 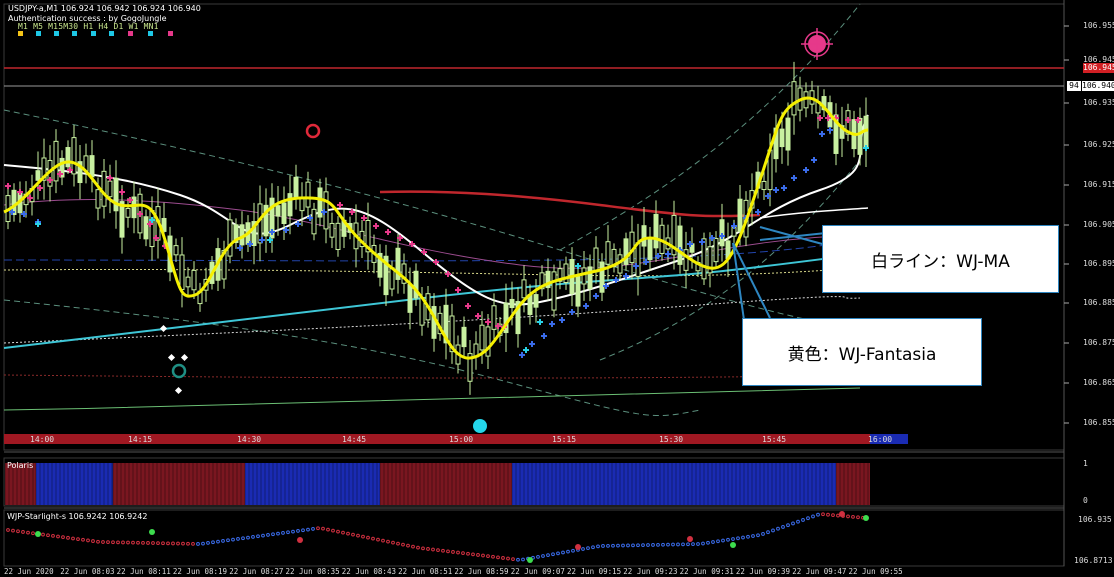 I want to click on tf-h4: H4, so click(x=103, y=26).